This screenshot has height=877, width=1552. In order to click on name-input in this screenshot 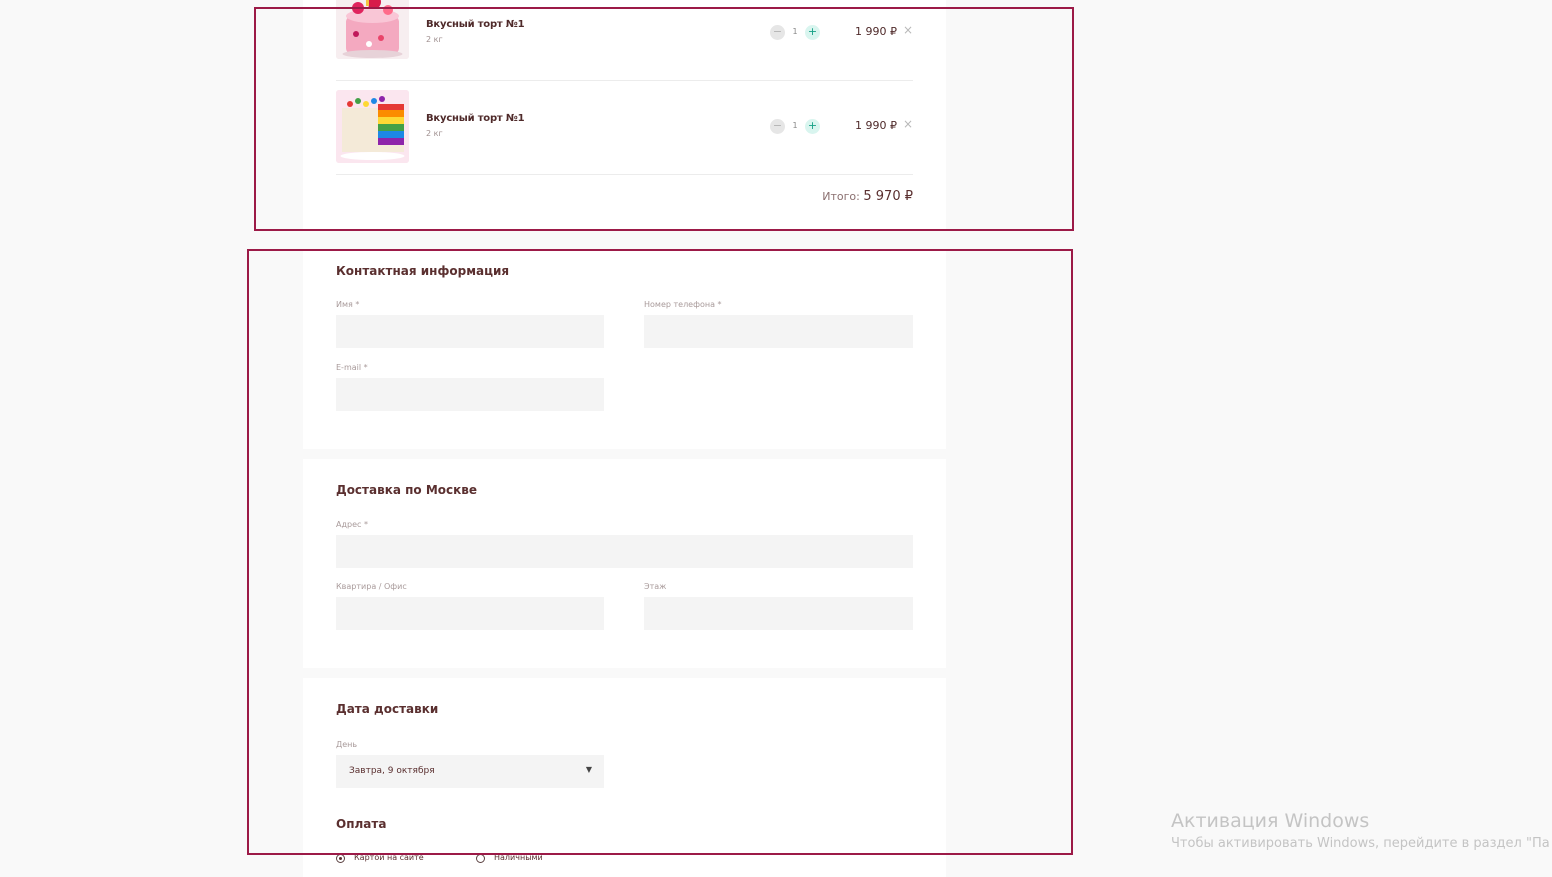, I will do `click(470, 331)`.